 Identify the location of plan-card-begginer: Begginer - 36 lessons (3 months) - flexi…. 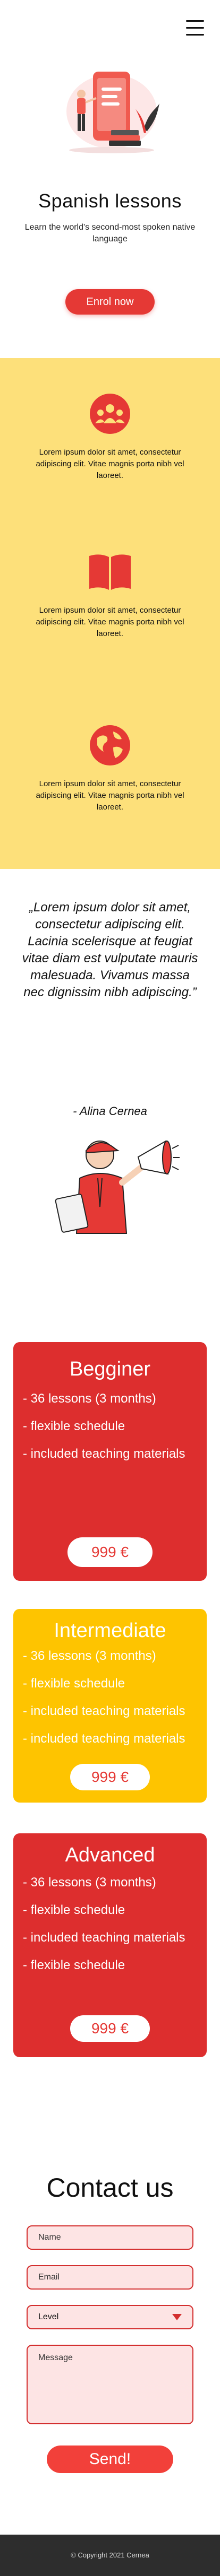
(110, 1461).